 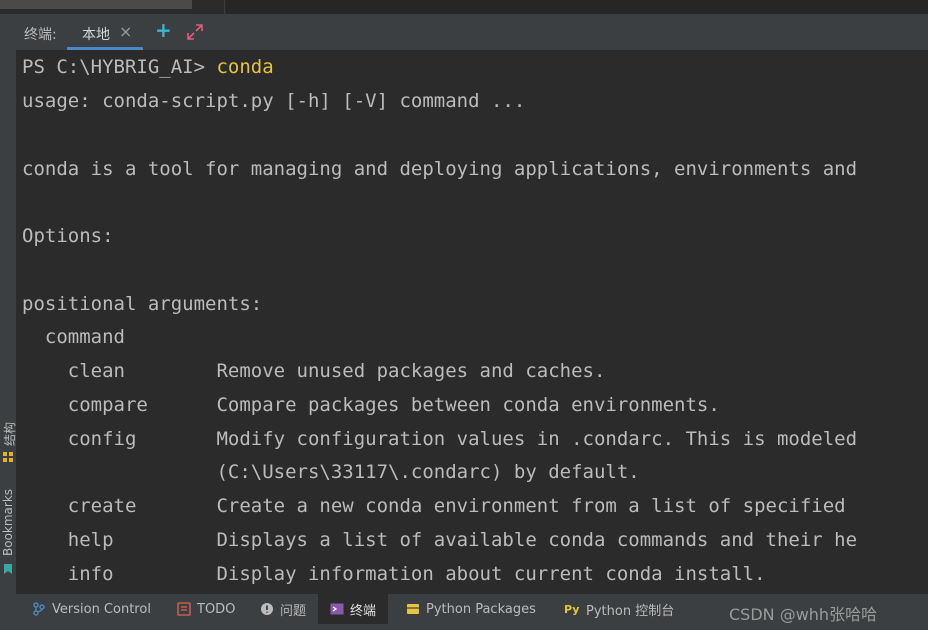 What do you see at coordinates (125, 31) in the screenshot?
I see `close-icon: ×` at bounding box center [125, 31].